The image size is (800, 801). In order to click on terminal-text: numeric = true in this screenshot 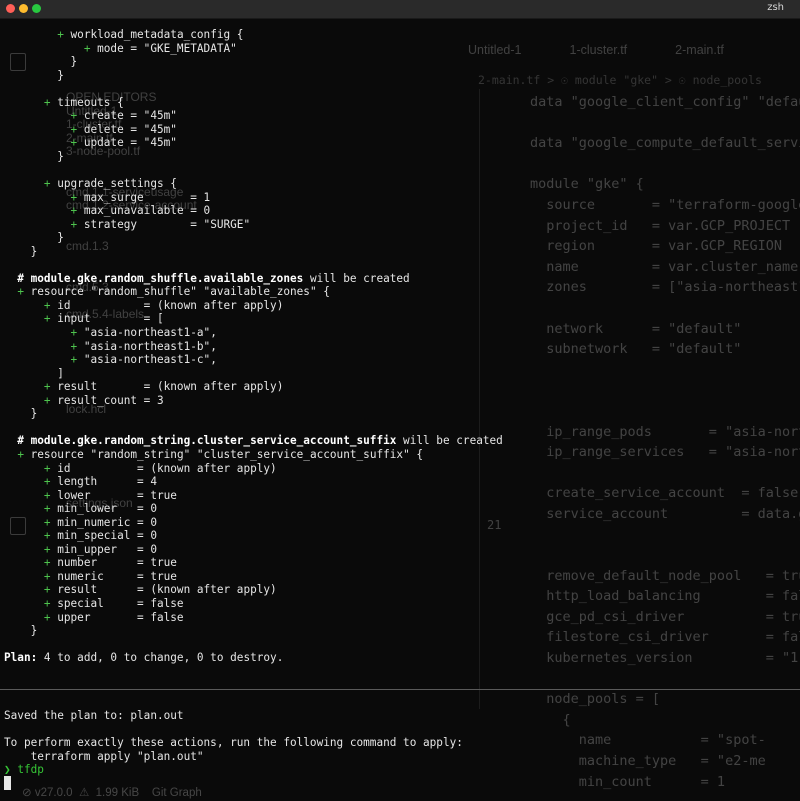, I will do `click(117, 576)`.